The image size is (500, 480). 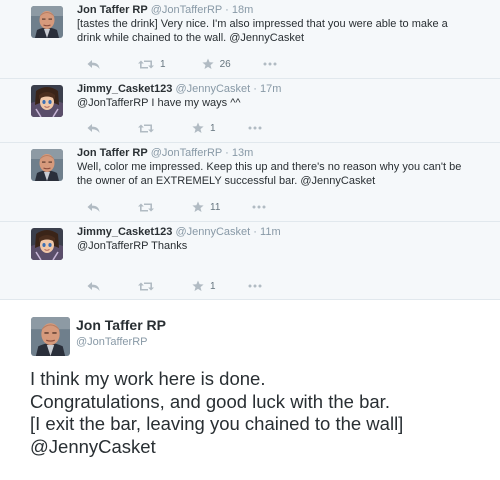 What do you see at coordinates (283, 153) in the screenshot?
I see `tweet-header: Jon Taffer RP @JonTafferRP · 13m` at bounding box center [283, 153].